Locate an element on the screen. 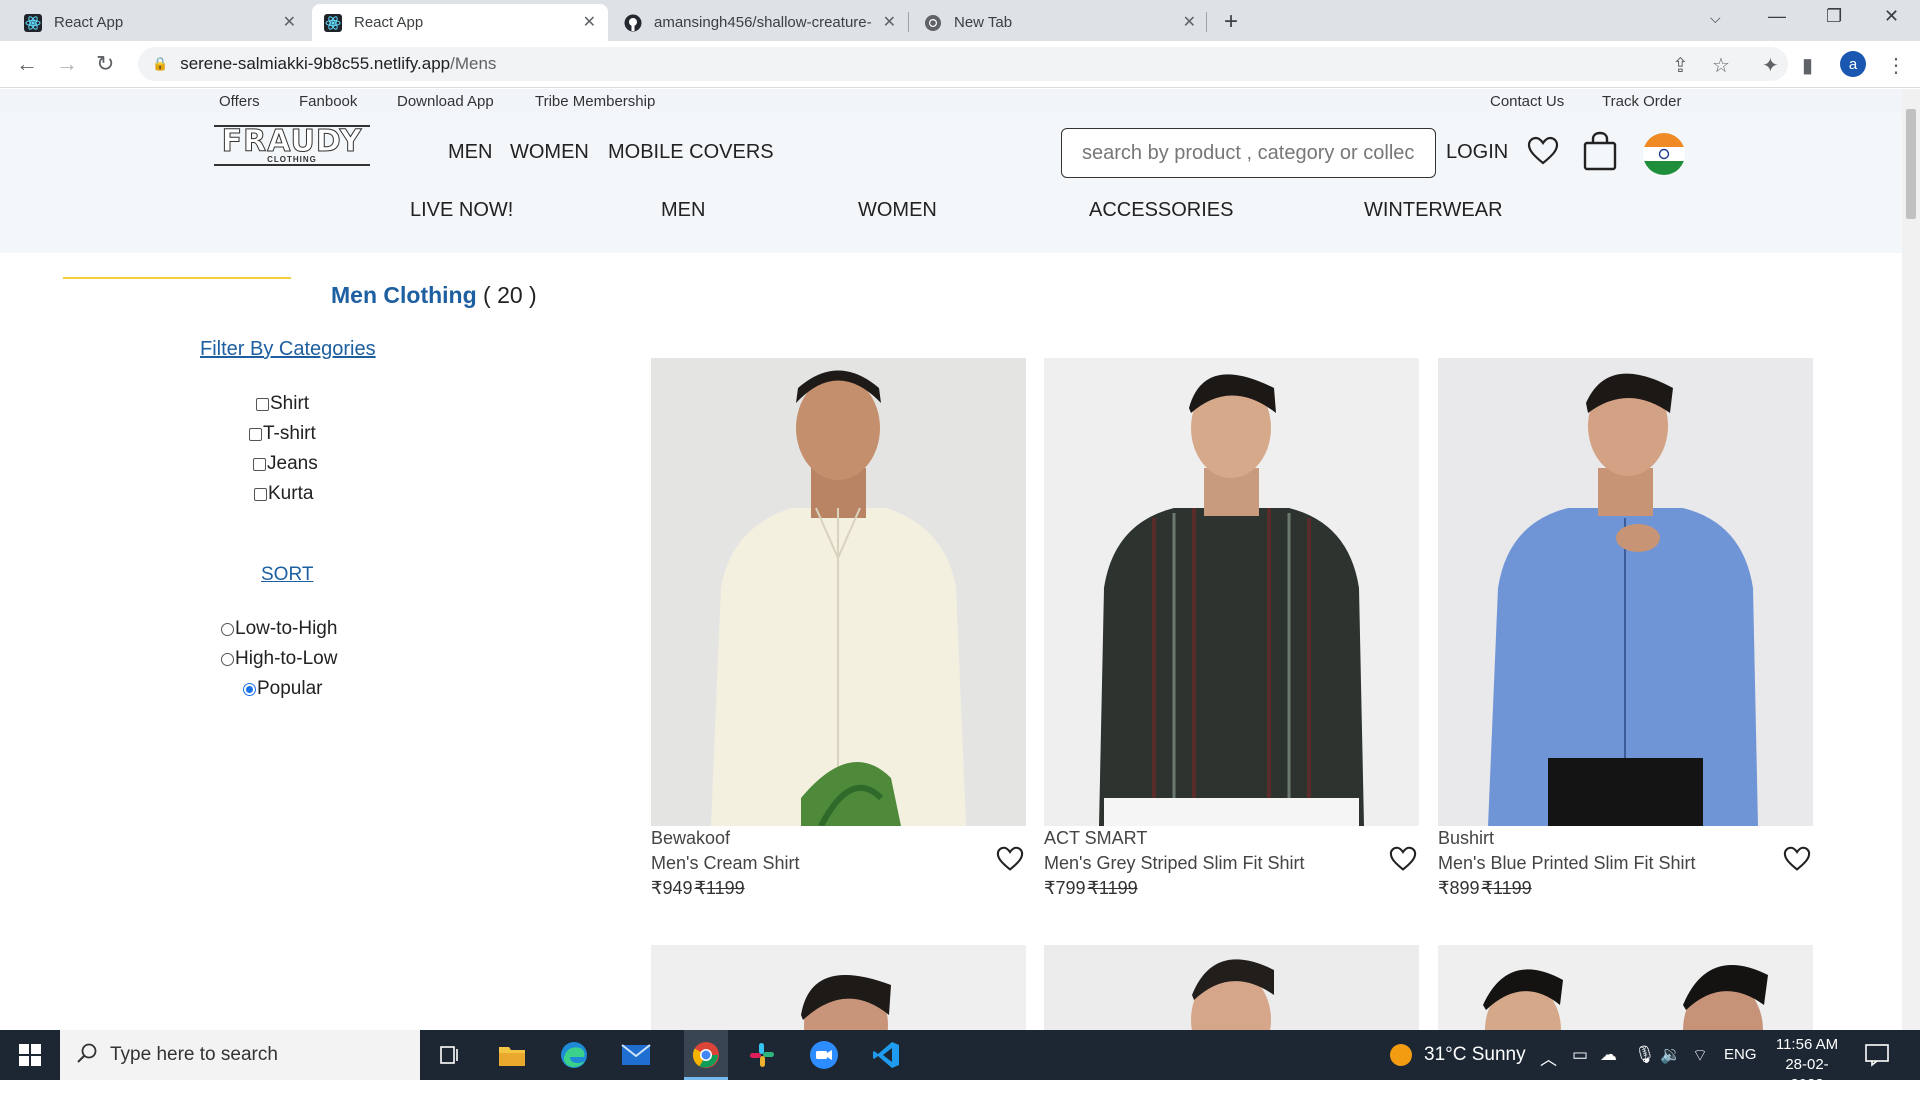  filter-shirt: Shirt is located at coordinates (282, 404).